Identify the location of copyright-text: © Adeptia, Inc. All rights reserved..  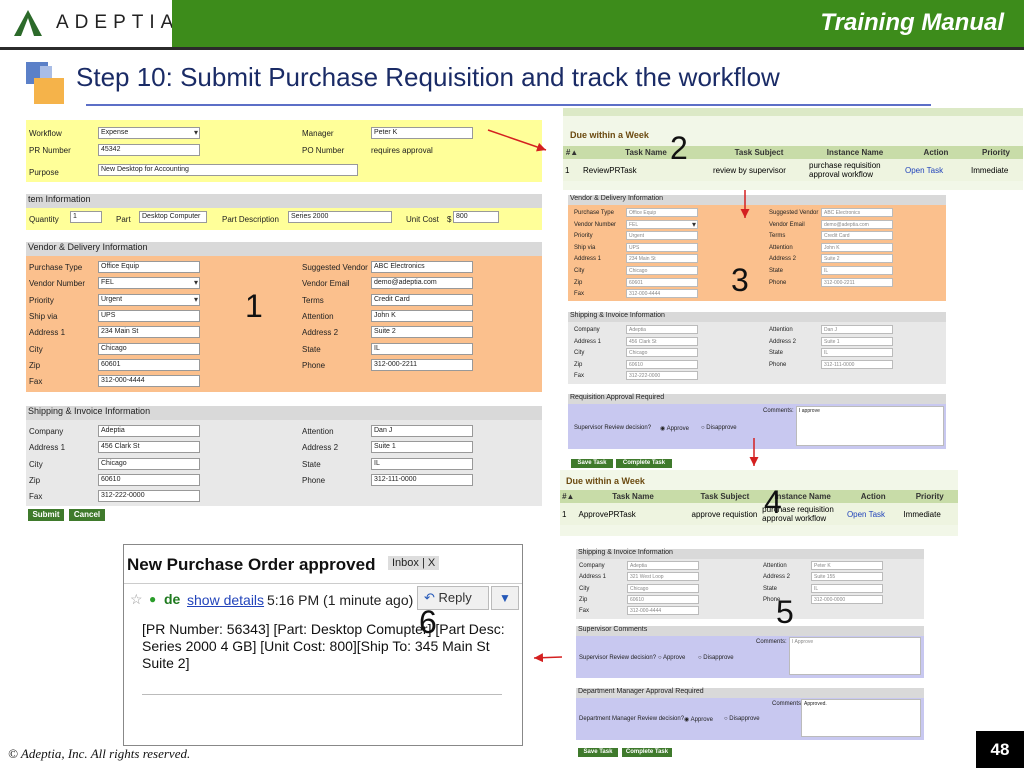
(99, 753).